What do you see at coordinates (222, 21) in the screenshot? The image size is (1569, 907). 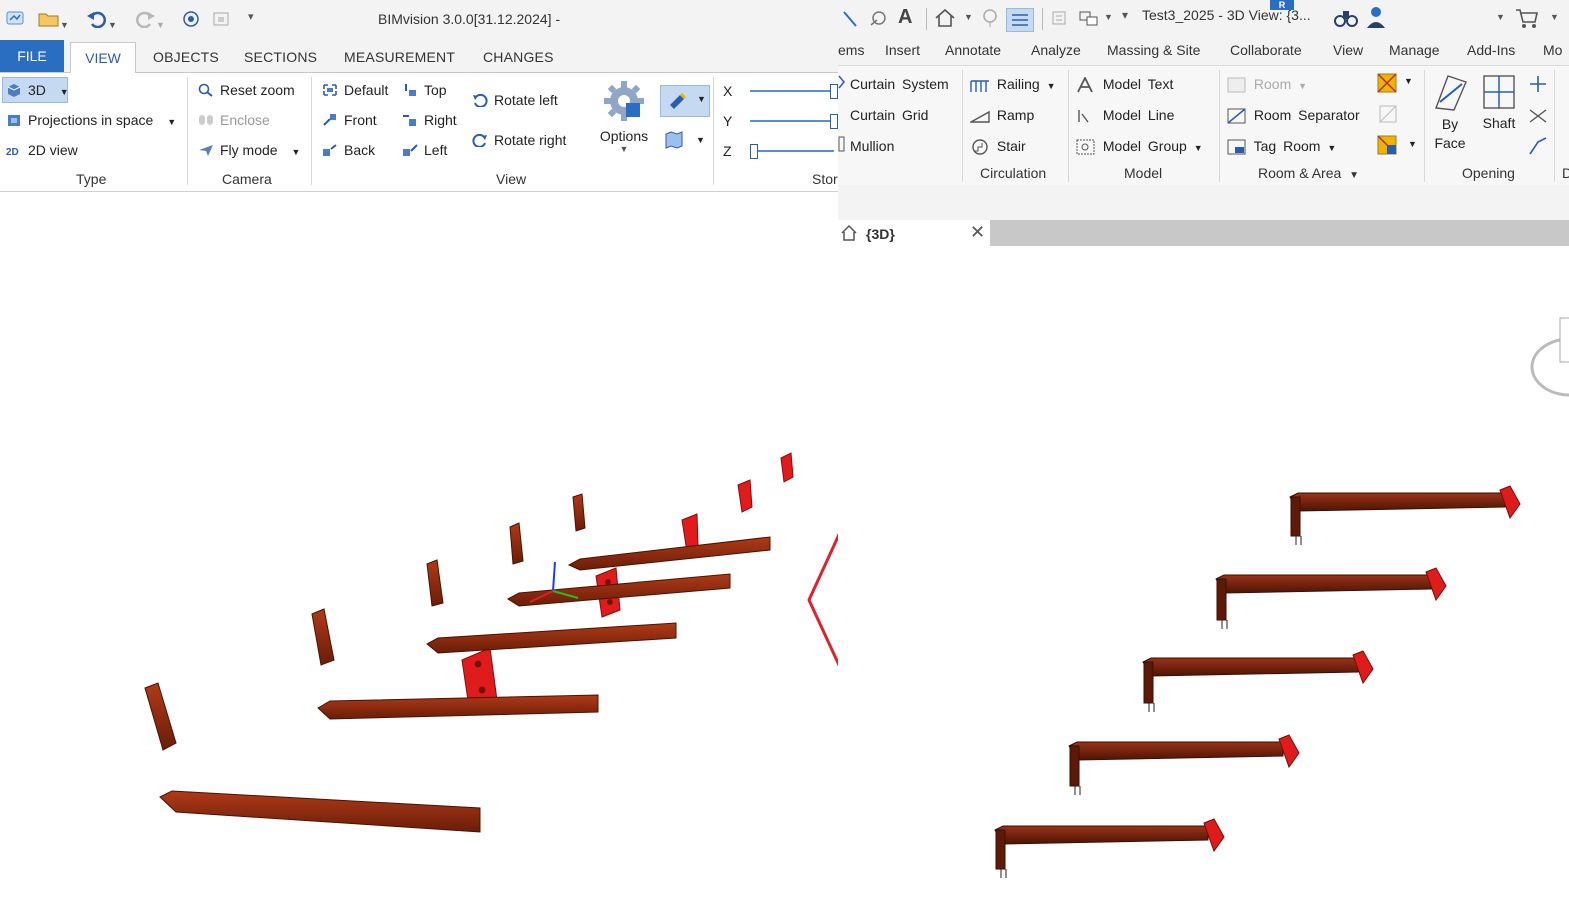 I see `print-icon` at bounding box center [222, 21].